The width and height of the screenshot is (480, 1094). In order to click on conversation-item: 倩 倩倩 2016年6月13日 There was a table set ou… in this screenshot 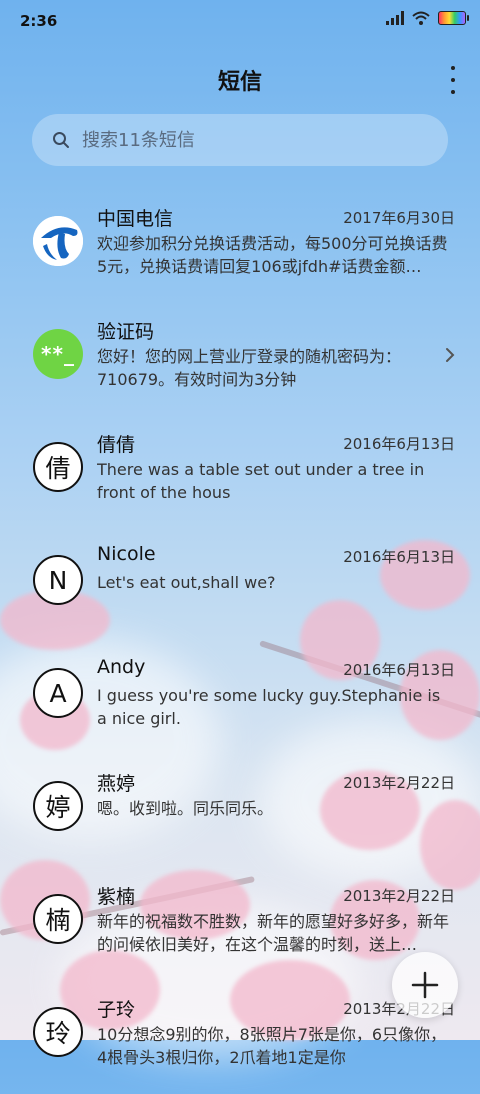, I will do `click(240, 472)`.